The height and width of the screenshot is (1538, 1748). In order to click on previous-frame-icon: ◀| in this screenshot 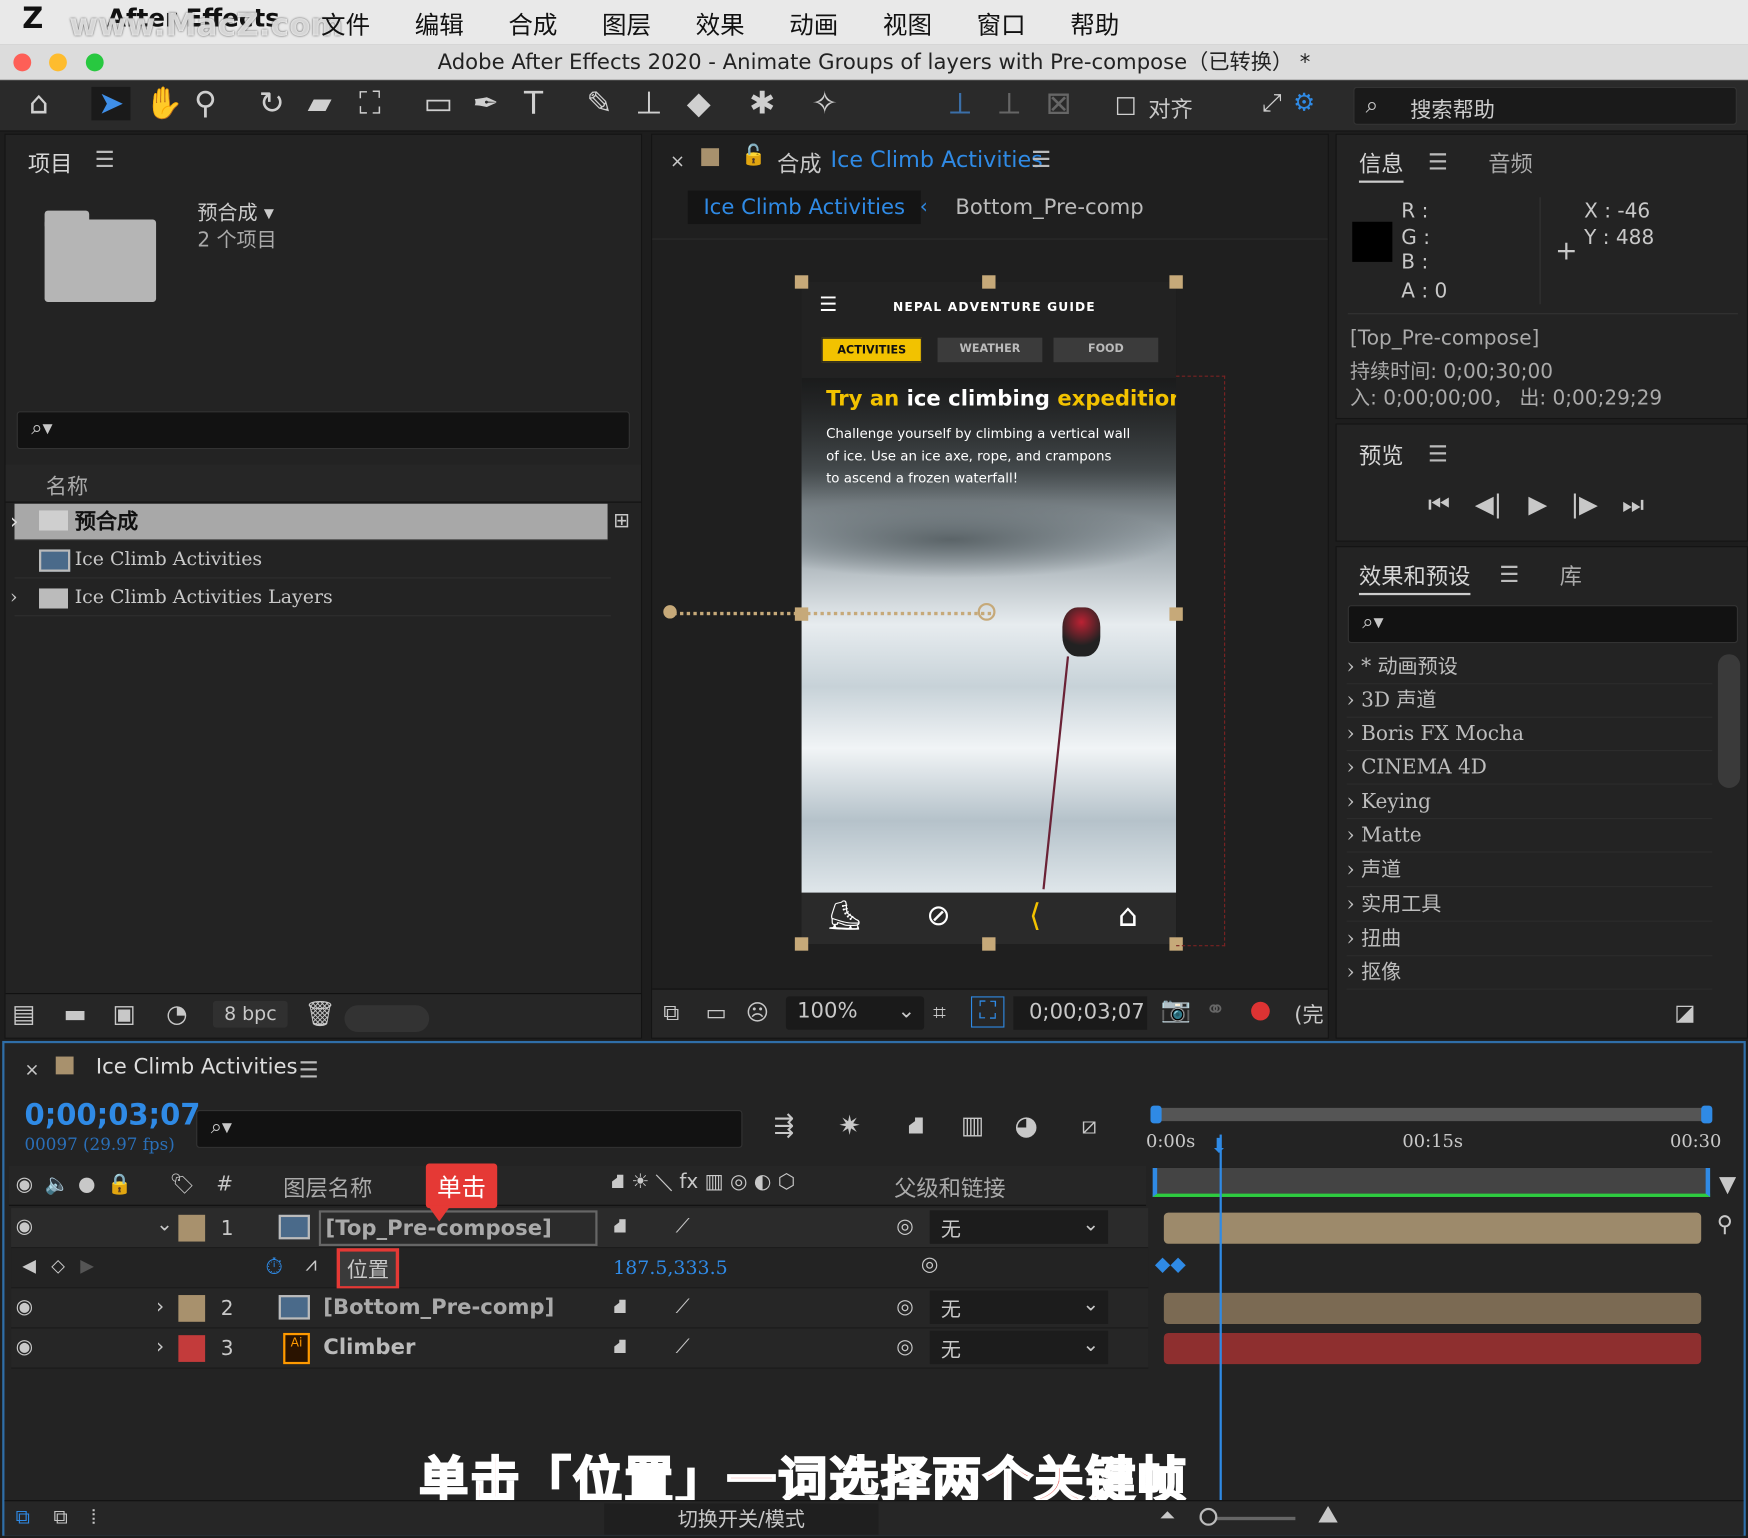, I will do `click(1488, 505)`.